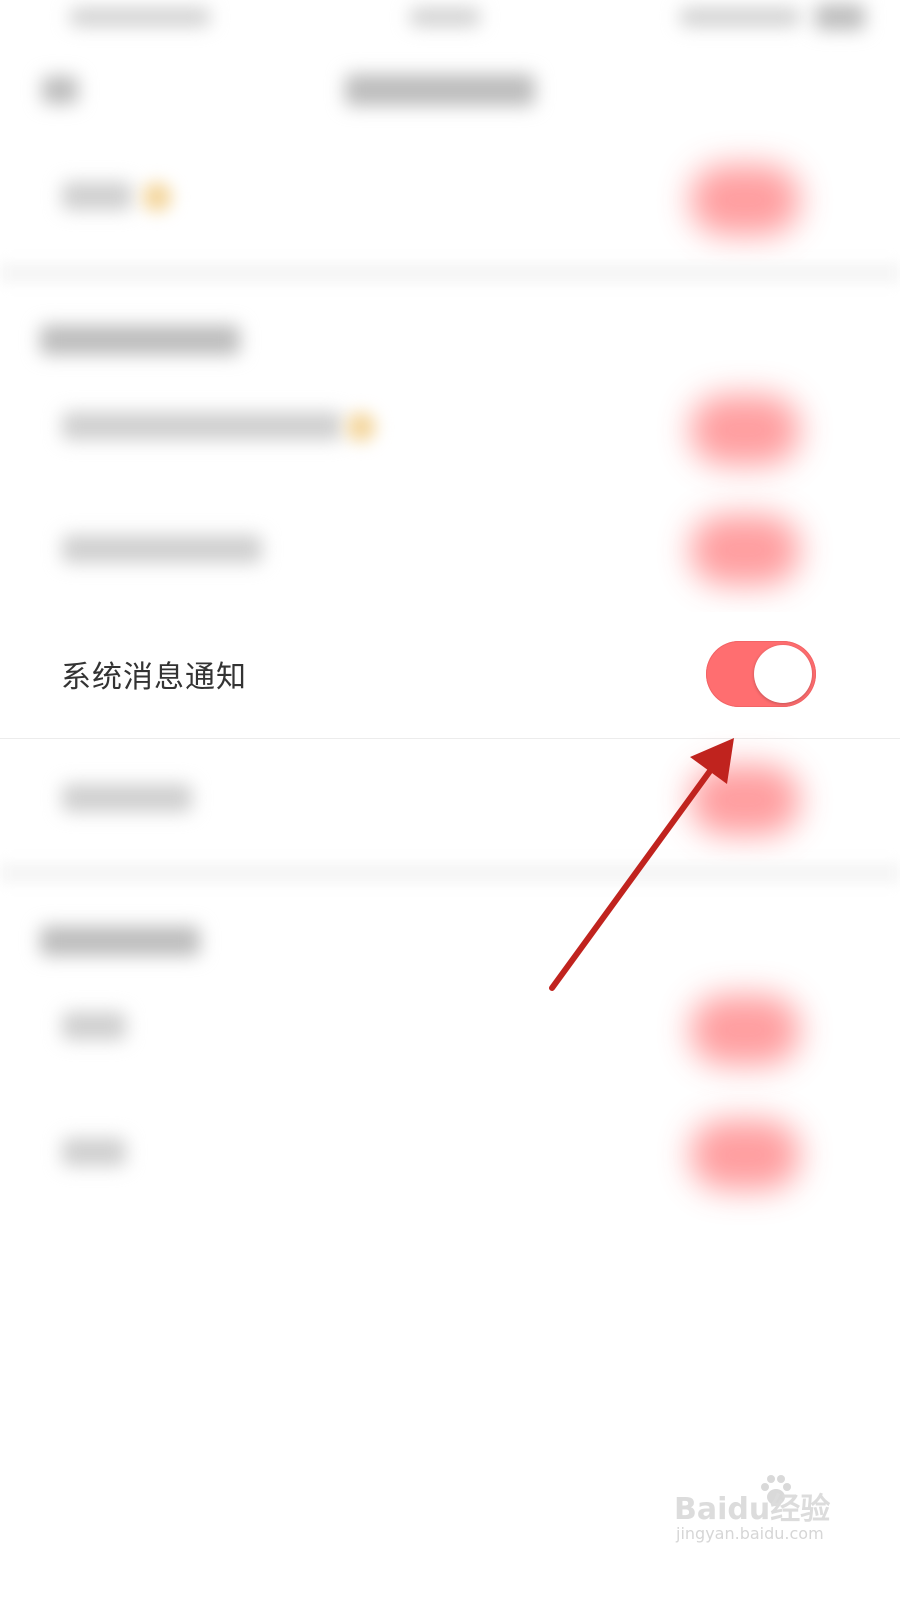 The width and height of the screenshot is (900, 1600). I want to click on watermark: Baidu经验 jingyan.baidu.com, so click(759, 1512).